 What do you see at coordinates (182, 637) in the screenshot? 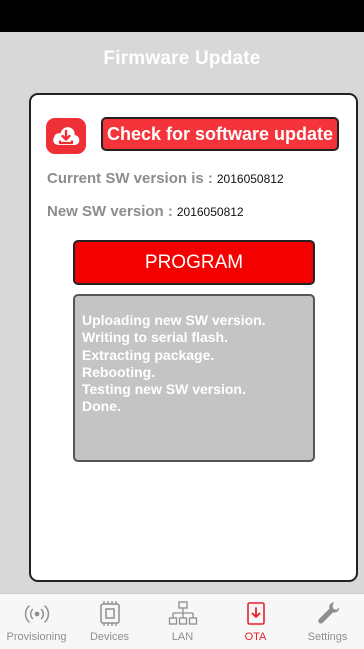
I see `tab-label: LAN` at bounding box center [182, 637].